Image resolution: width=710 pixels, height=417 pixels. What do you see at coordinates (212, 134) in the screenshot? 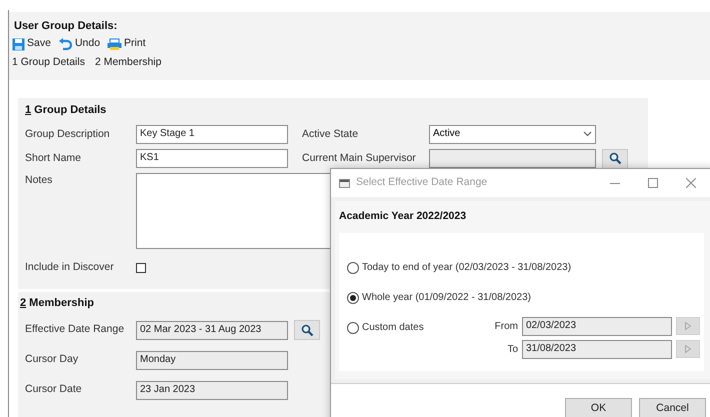
I see `text-field: Key Stage 1` at bounding box center [212, 134].